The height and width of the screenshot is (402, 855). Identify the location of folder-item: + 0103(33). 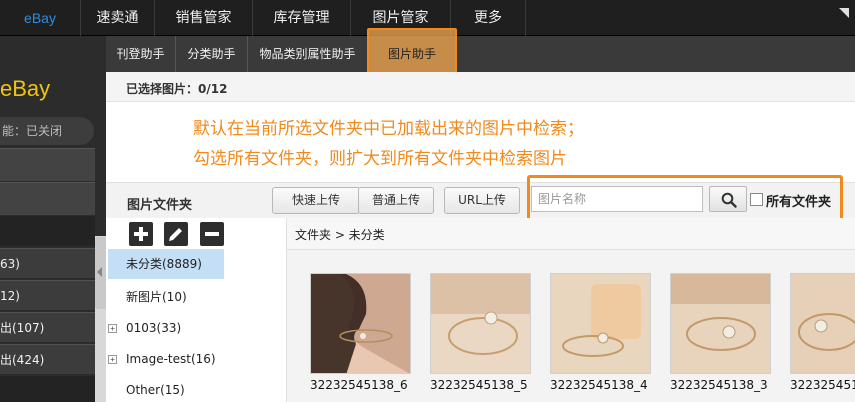
(166, 328).